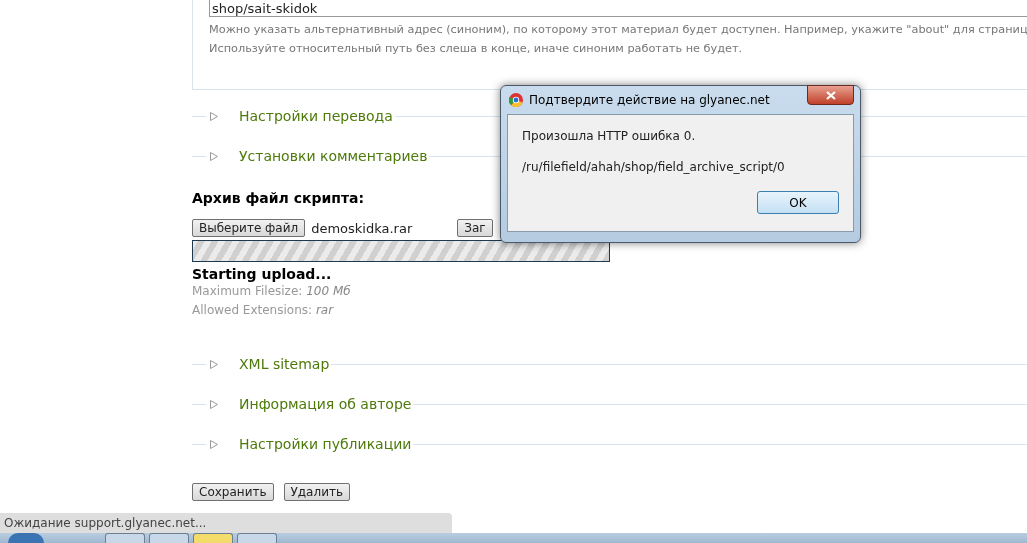 This screenshot has width=1027, height=543. I want to click on section-title: Информация об авторе, so click(326, 404).